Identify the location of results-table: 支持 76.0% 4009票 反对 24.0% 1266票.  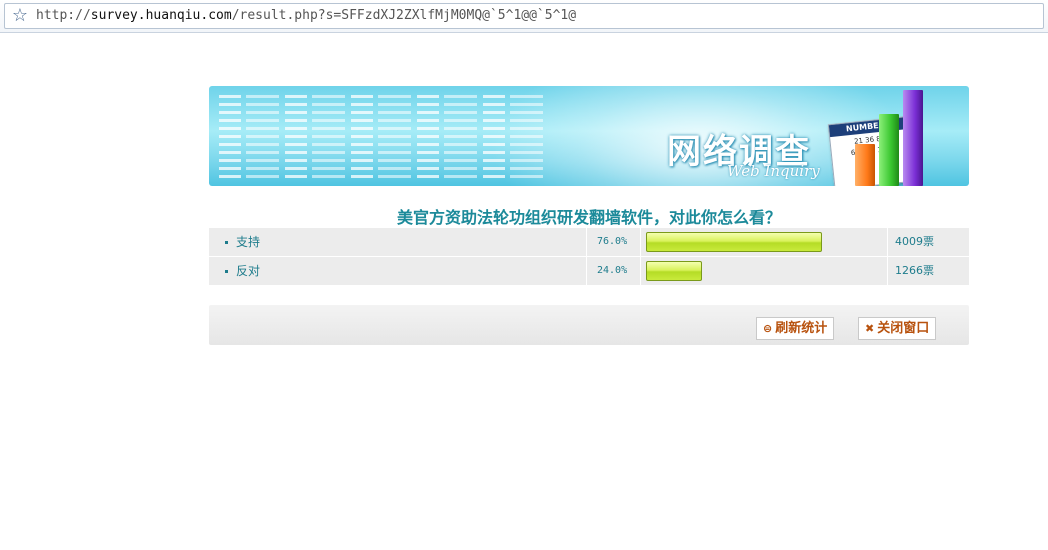
(589, 256).